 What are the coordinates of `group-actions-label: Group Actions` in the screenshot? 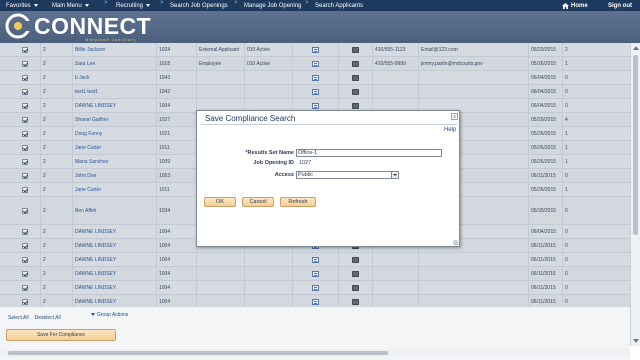 It's located at (113, 315).